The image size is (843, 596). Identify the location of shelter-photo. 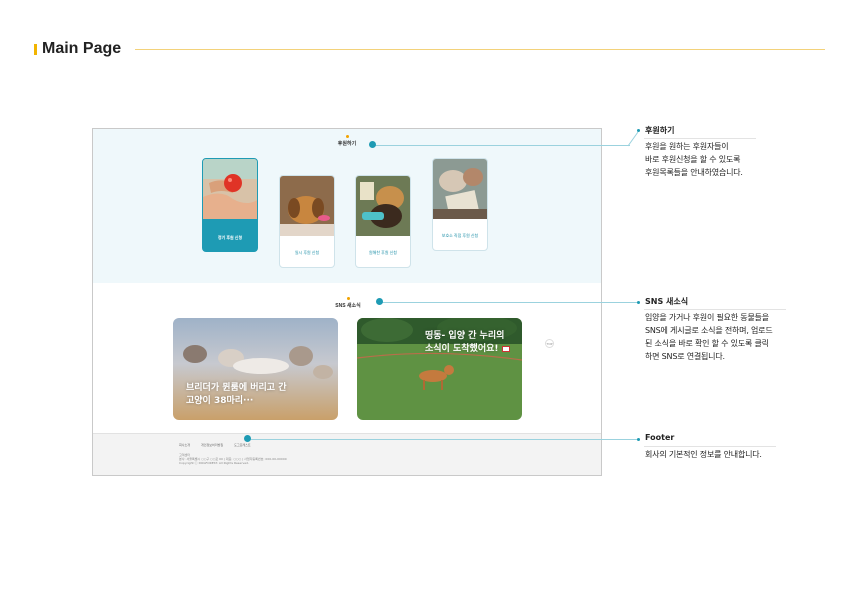
(460, 189).